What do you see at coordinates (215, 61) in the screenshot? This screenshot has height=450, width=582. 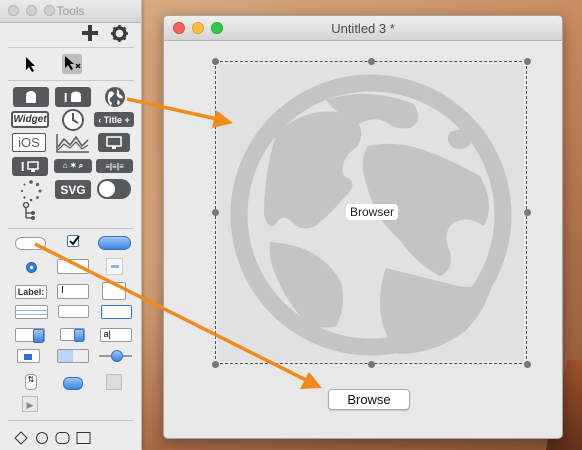 I see `resize-handle-top-left` at bounding box center [215, 61].